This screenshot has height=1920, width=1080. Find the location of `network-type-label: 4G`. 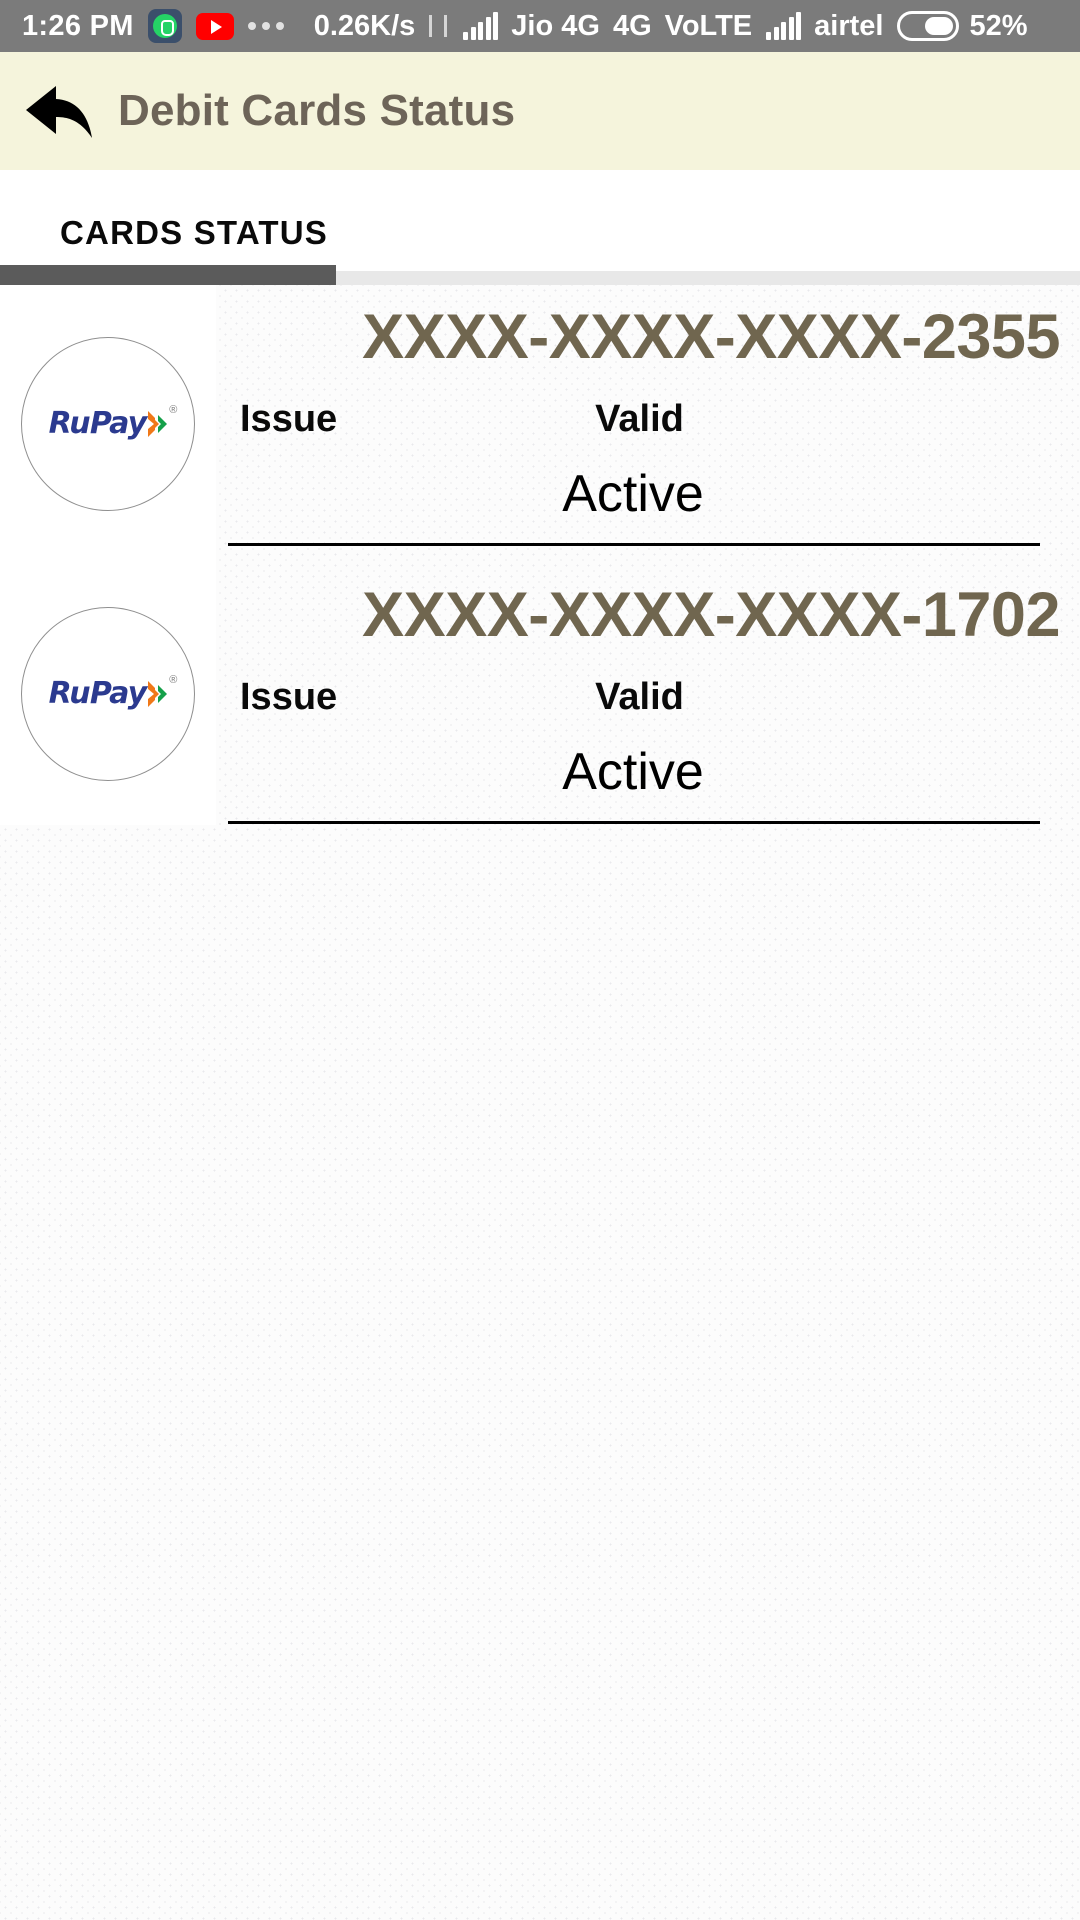

network-type-label: 4G is located at coordinates (632, 25).